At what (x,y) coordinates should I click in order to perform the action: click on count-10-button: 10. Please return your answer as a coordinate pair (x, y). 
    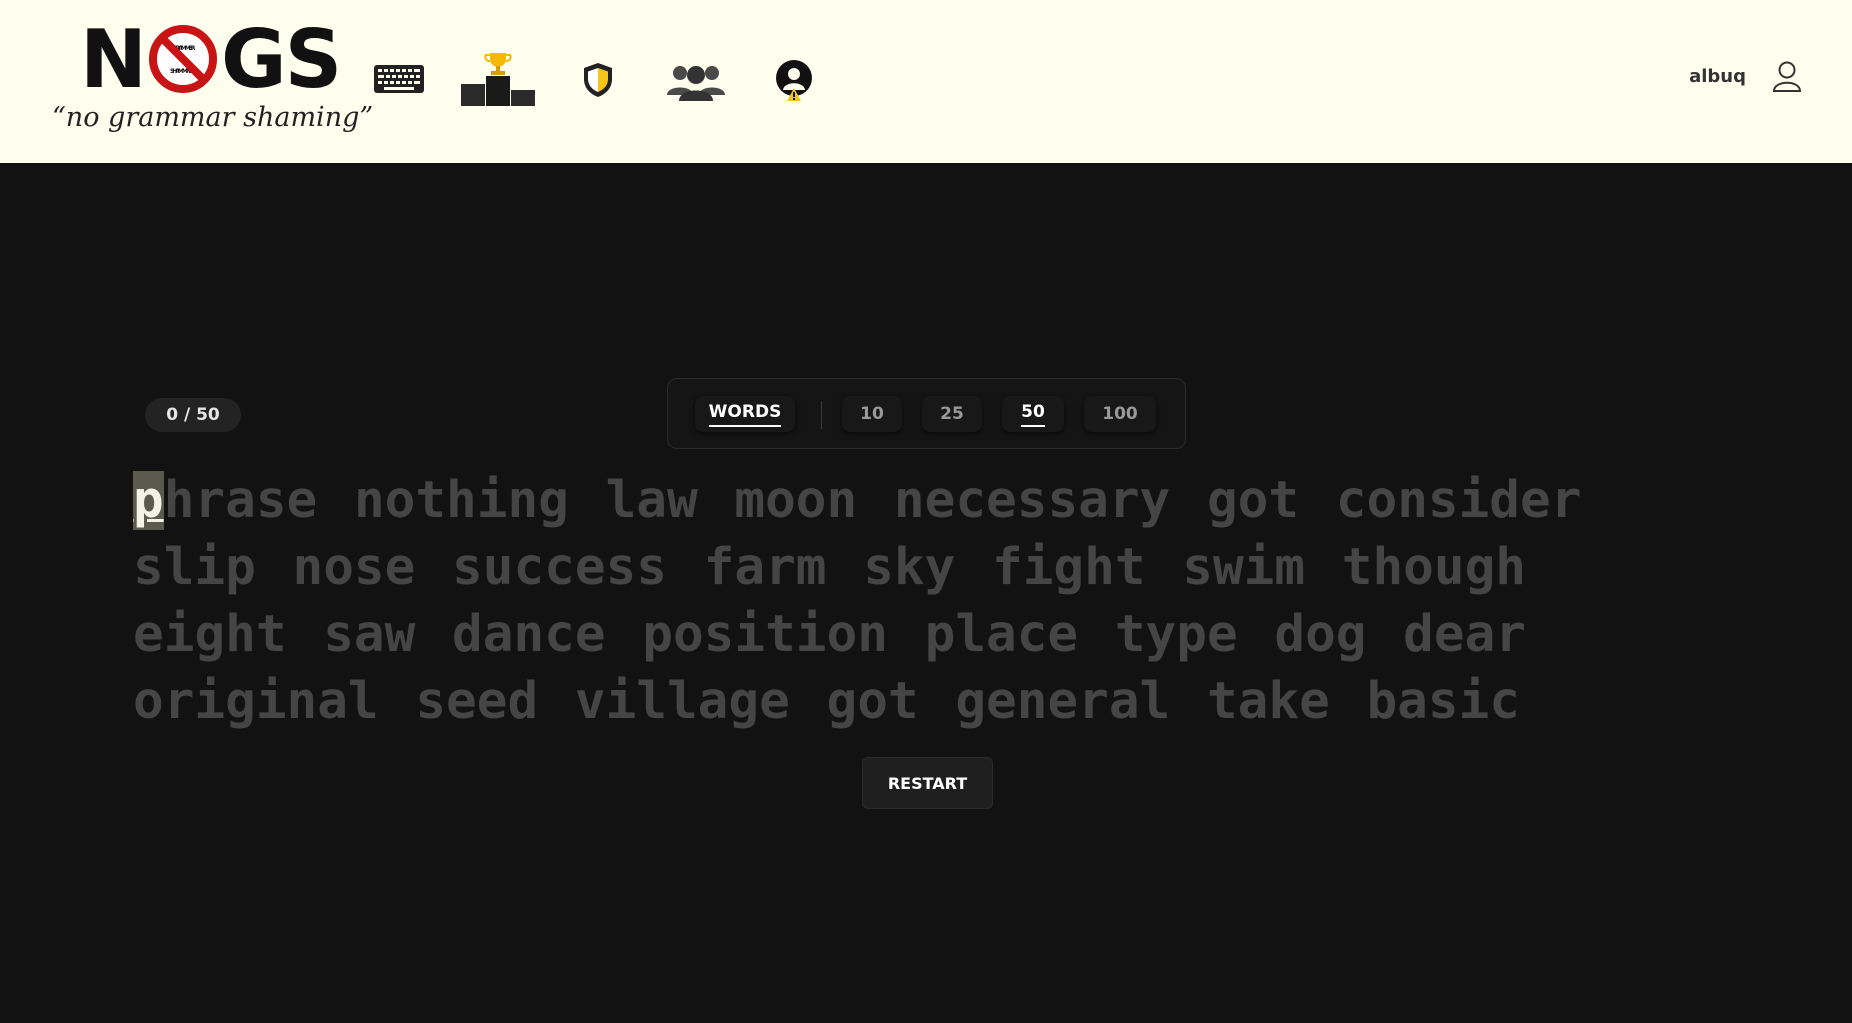
    Looking at the image, I should click on (872, 414).